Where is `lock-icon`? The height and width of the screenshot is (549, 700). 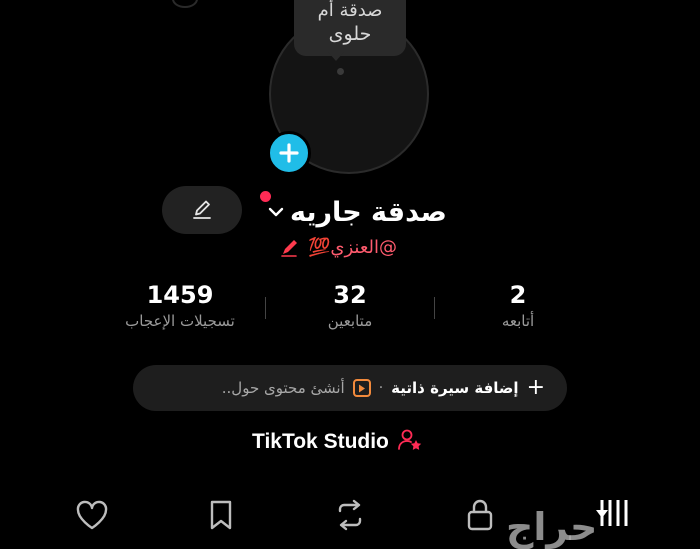
lock-icon is located at coordinates (480, 515).